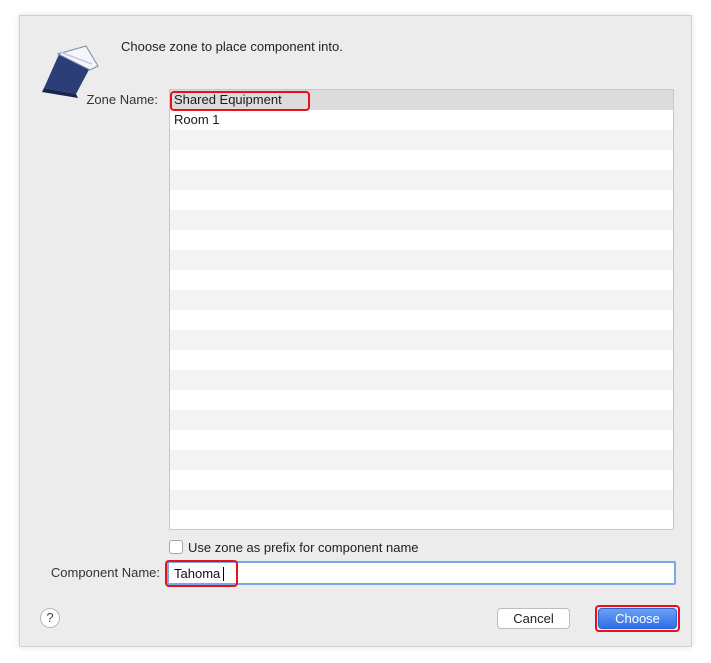 The height and width of the screenshot is (663, 711). I want to click on text-caret, so click(223, 574).